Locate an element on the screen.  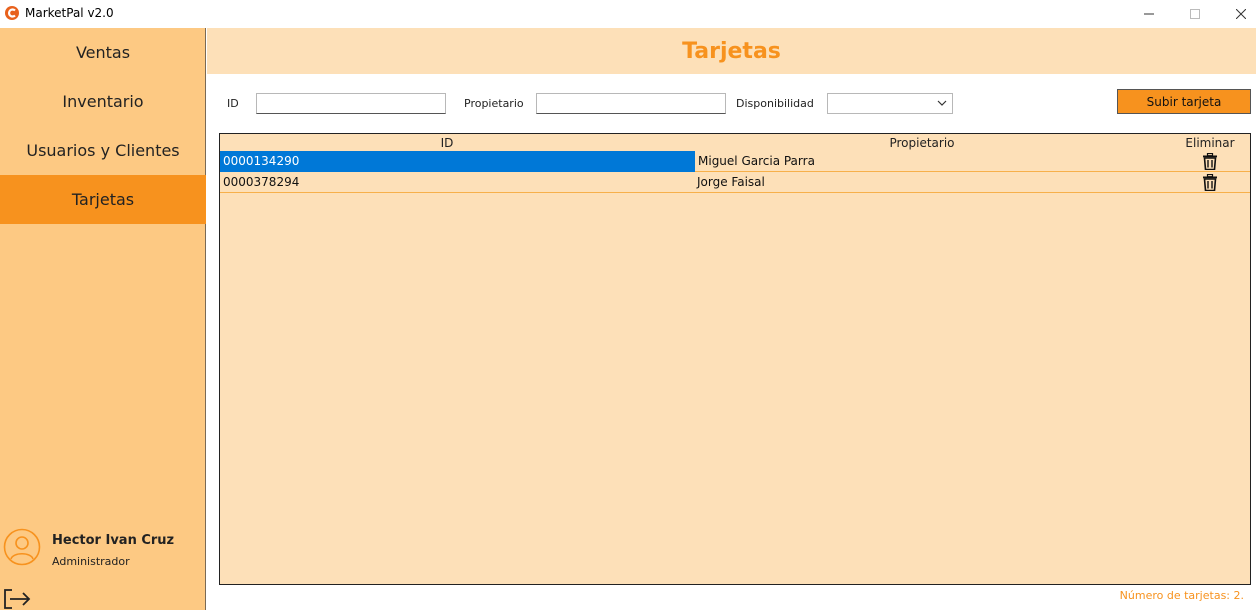
close-icon is located at coordinates (1241, 13).